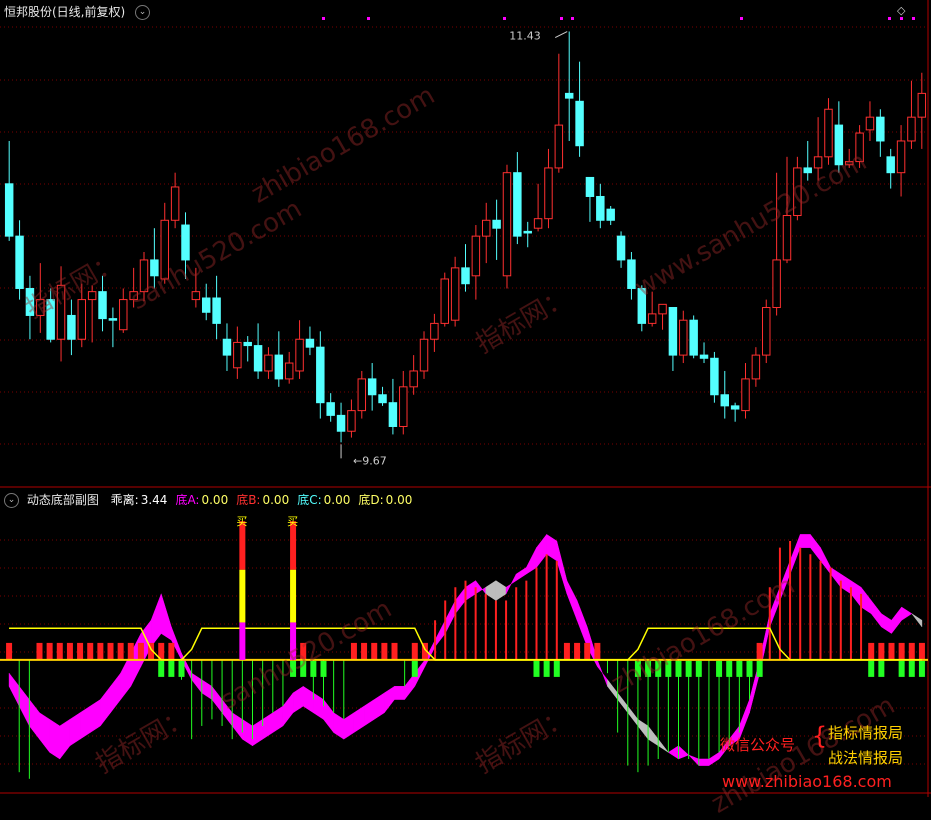 The height and width of the screenshot is (820, 931). What do you see at coordinates (62, 500) in the screenshot?
I see `sub-chart-title: 动态底部副图` at bounding box center [62, 500].